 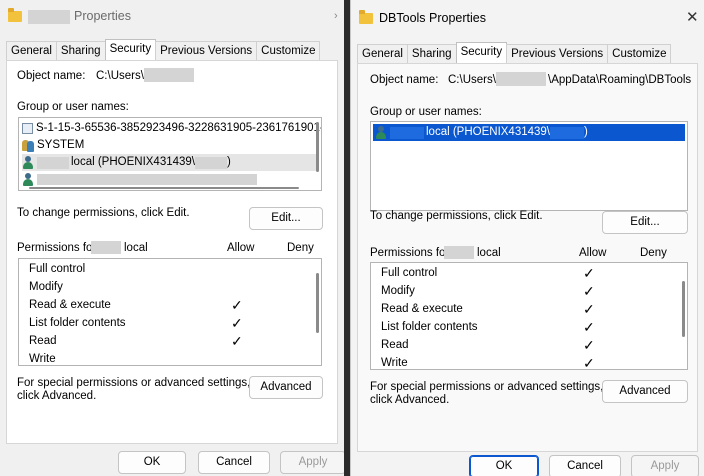 What do you see at coordinates (27, 128) in the screenshot?
I see `sid-icon` at bounding box center [27, 128].